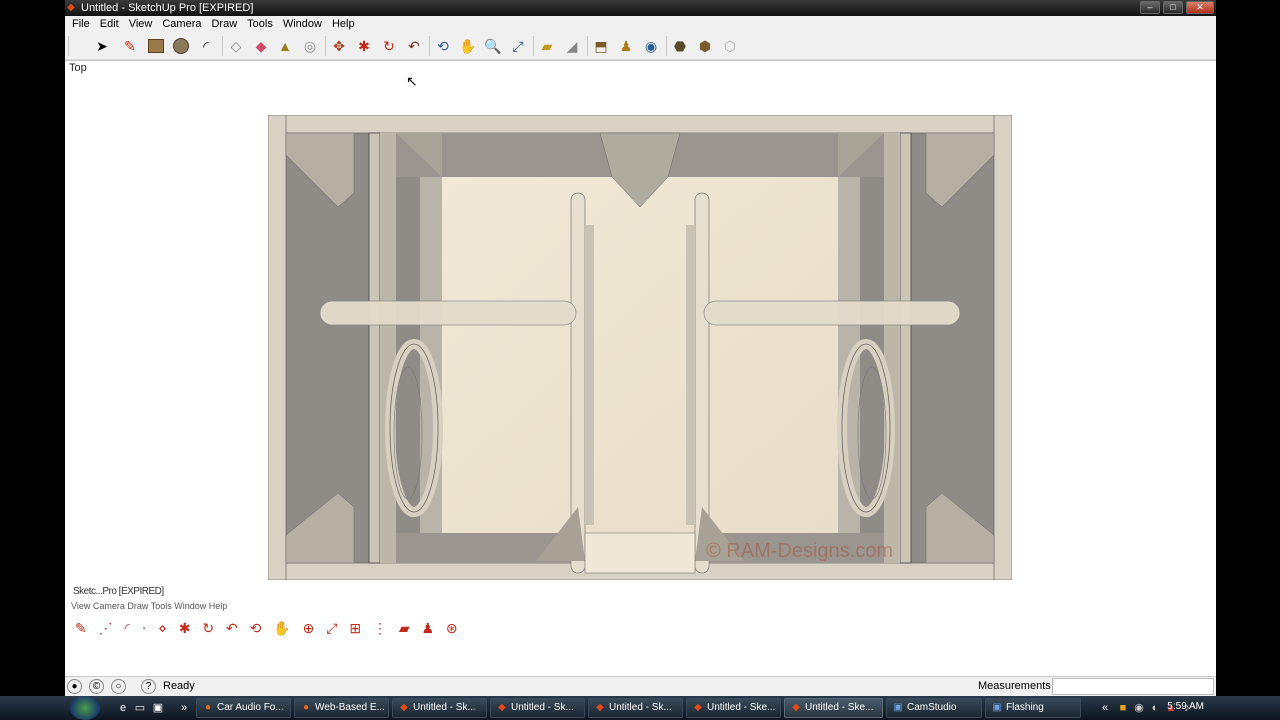 This screenshot has height=720, width=1280. I want to click on camstudio-icon: ▣, so click(898, 707).